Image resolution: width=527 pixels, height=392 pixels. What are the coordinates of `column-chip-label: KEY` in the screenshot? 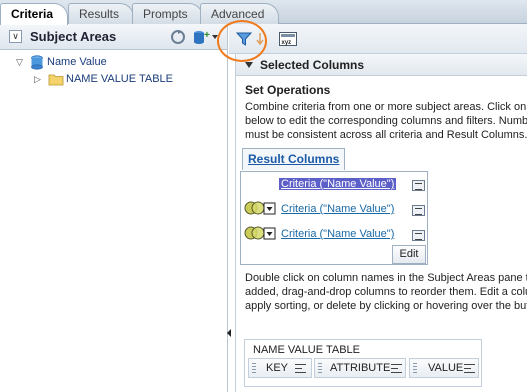 It's located at (277, 368).